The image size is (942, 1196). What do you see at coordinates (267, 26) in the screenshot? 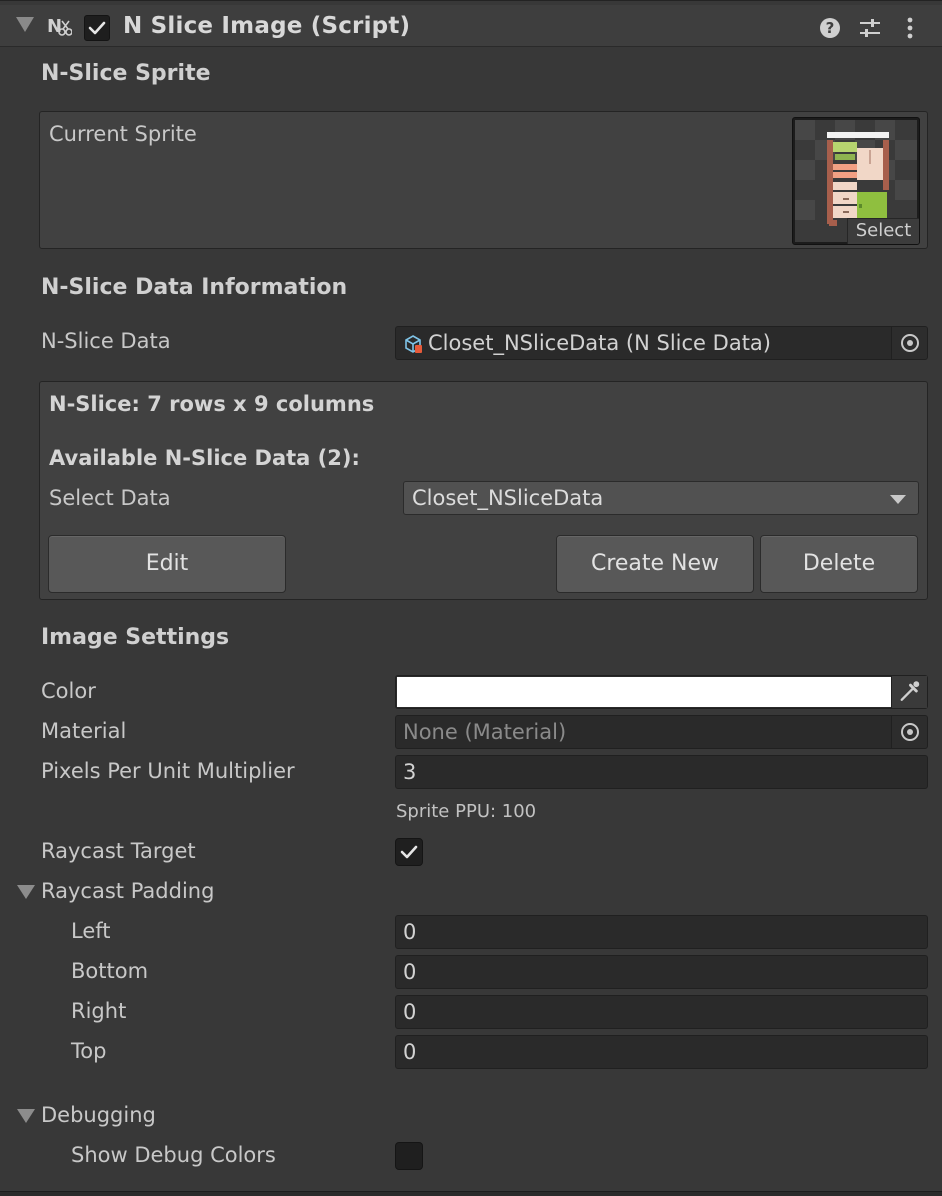
I see `component-title: N Slice Image (Script)` at bounding box center [267, 26].